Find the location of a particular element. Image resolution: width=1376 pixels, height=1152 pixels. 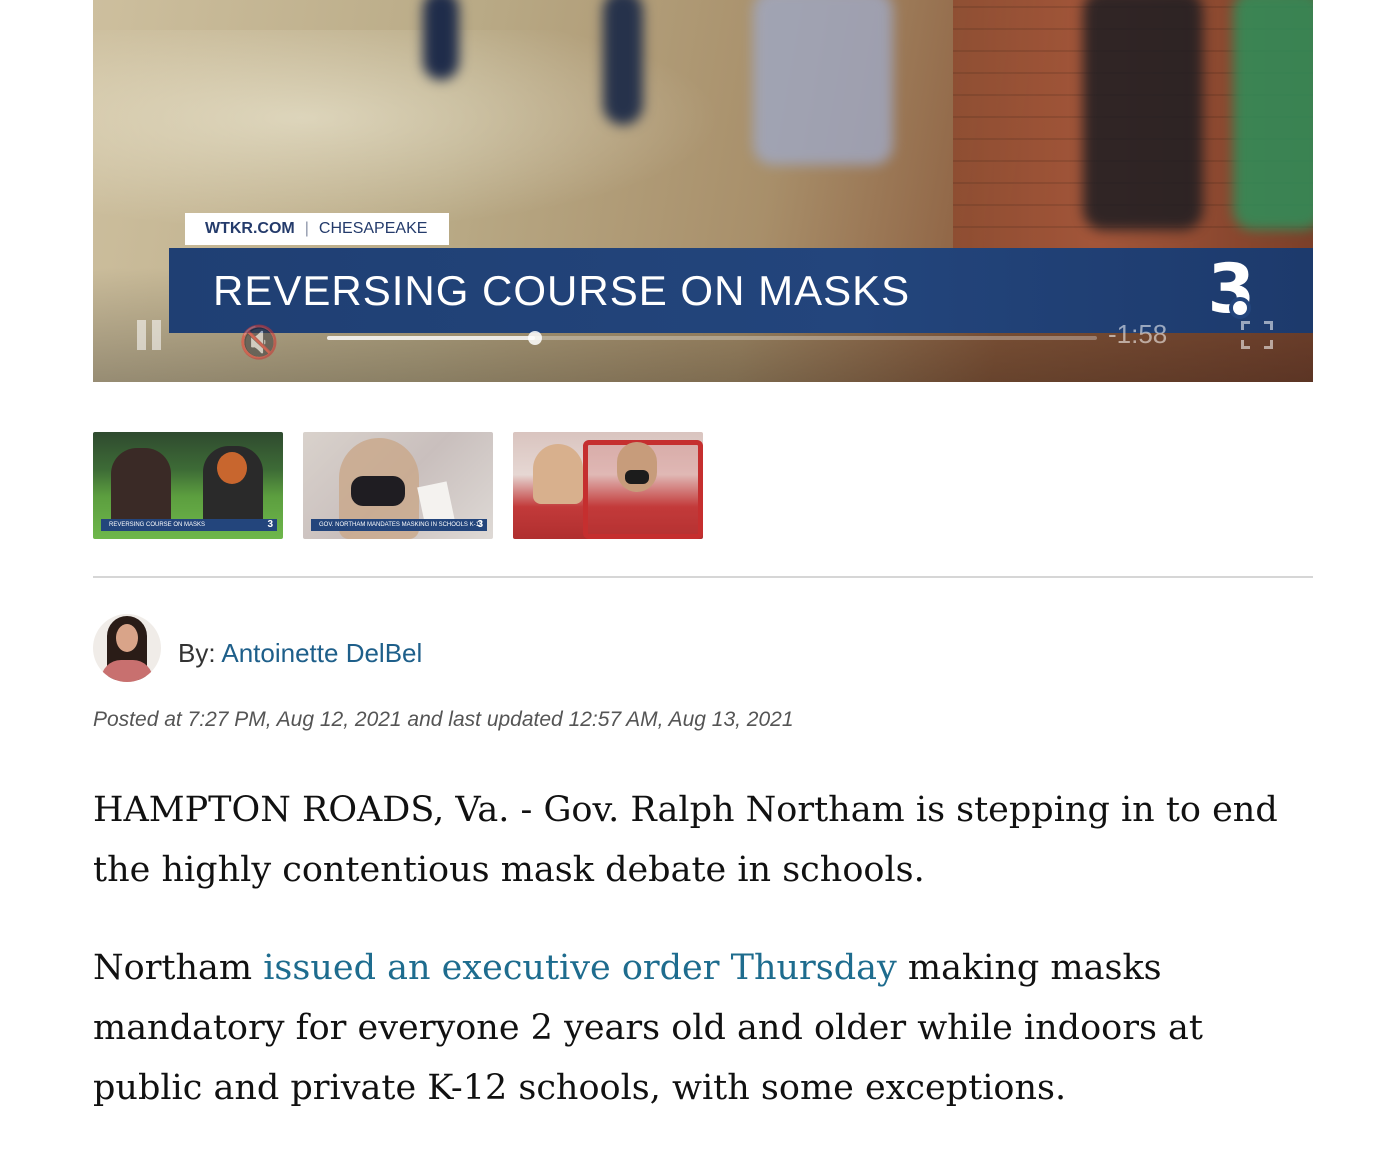

playlist-thumbnail is located at coordinates (608, 485).